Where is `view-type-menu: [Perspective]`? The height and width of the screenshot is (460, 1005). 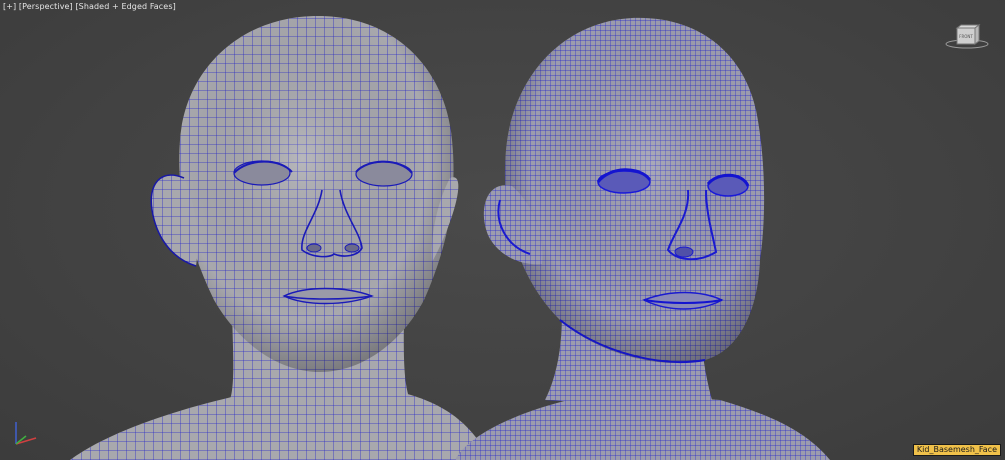 view-type-menu: [Perspective] is located at coordinates (46, 6).